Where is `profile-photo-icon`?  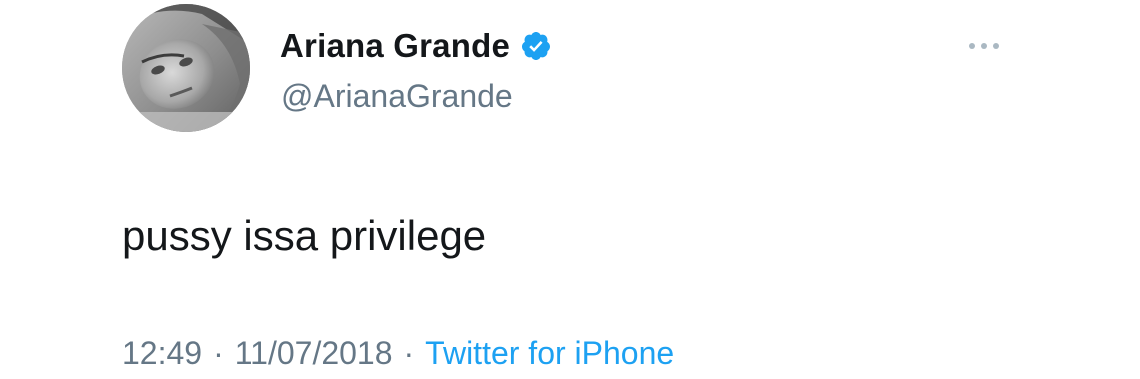 profile-photo-icon is located at coordinates (186, 68).